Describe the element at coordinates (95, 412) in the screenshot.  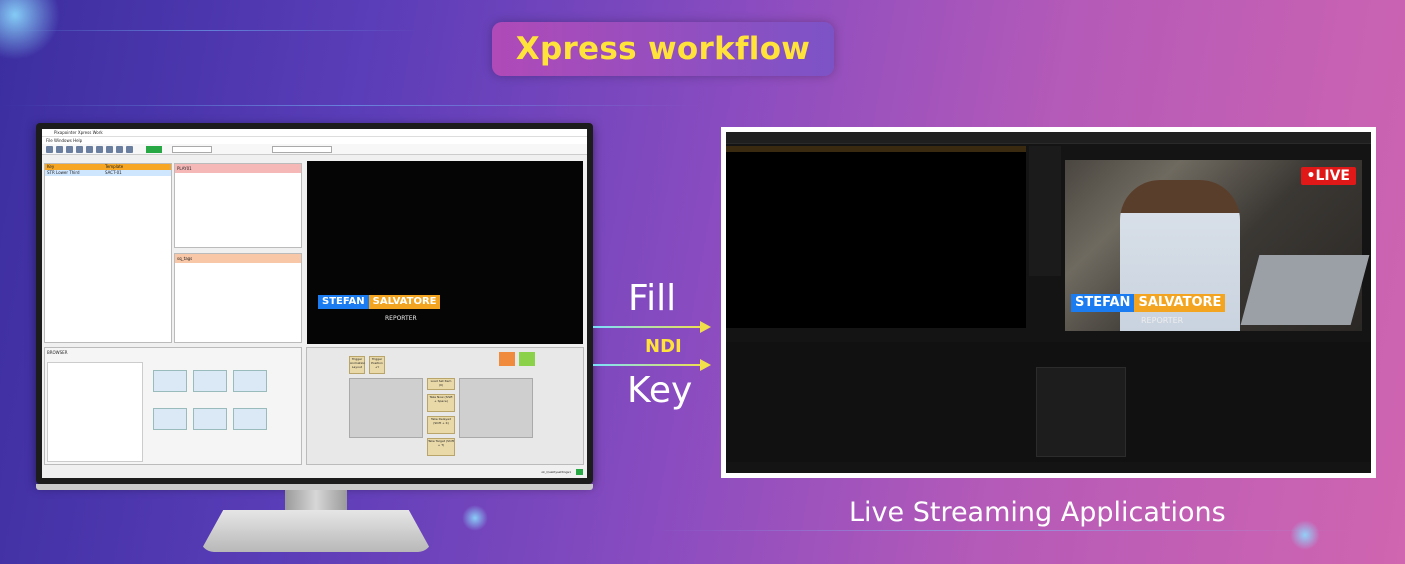
I see `folder-tree` at that location.